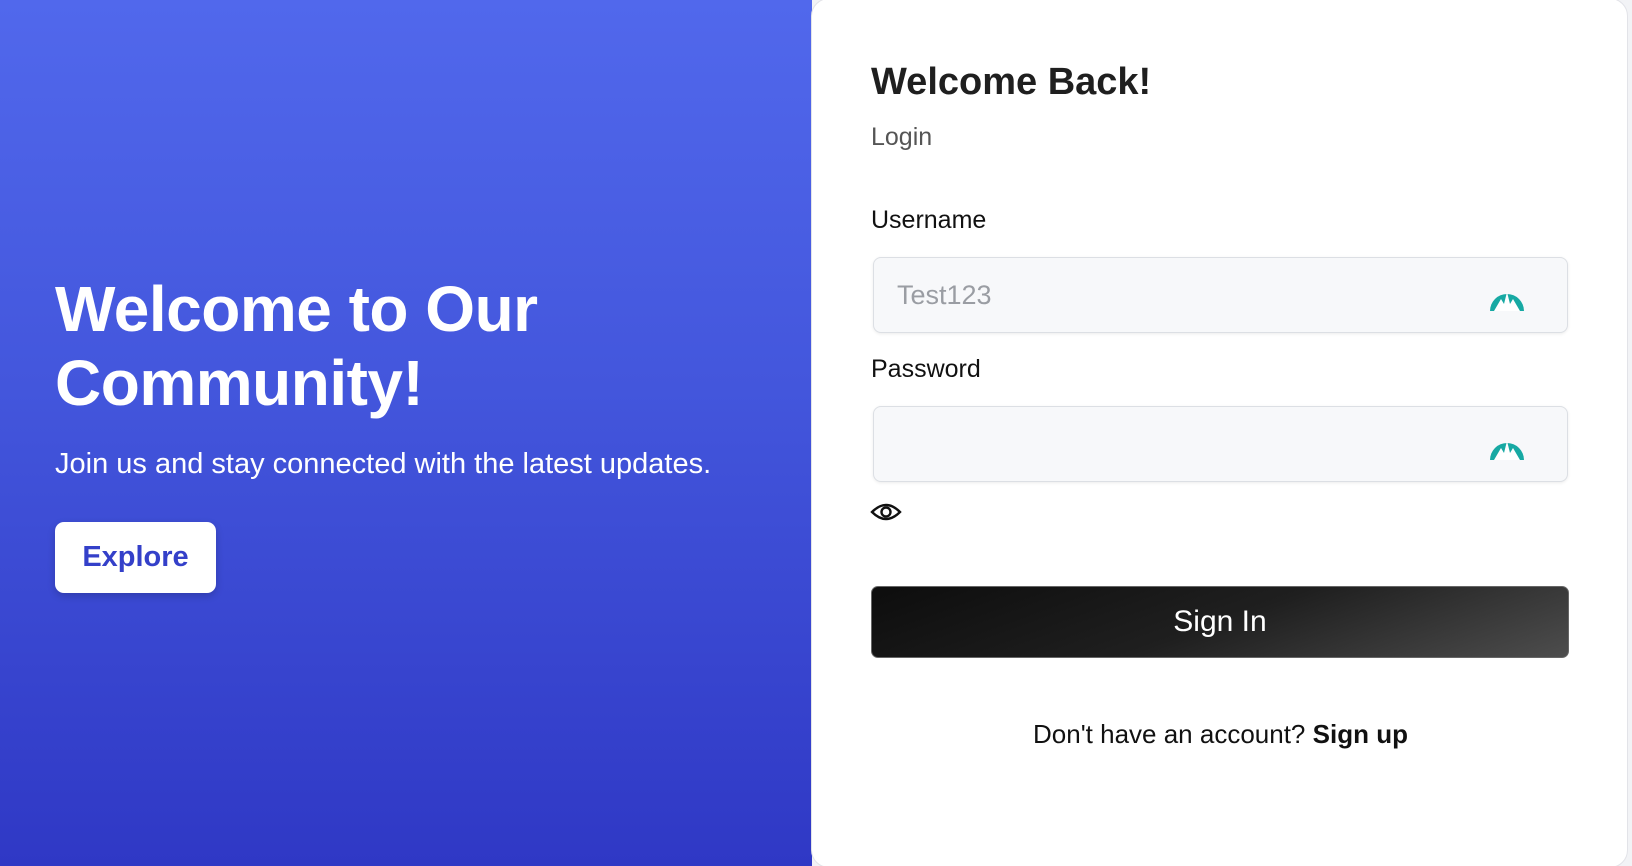 The height and width of the screenshot is (866, 1632). What do you see at coordinates (929, 220) in the screenshot?
I see `username-label: Username` at bounding box center [929, 220].